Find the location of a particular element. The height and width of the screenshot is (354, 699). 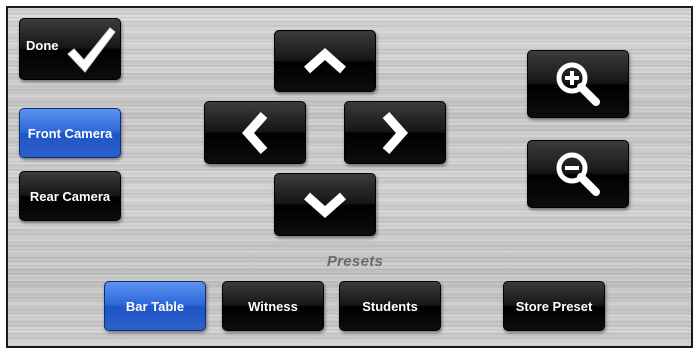

preset-witness-button: Witness is located at coordinates (273, 306).